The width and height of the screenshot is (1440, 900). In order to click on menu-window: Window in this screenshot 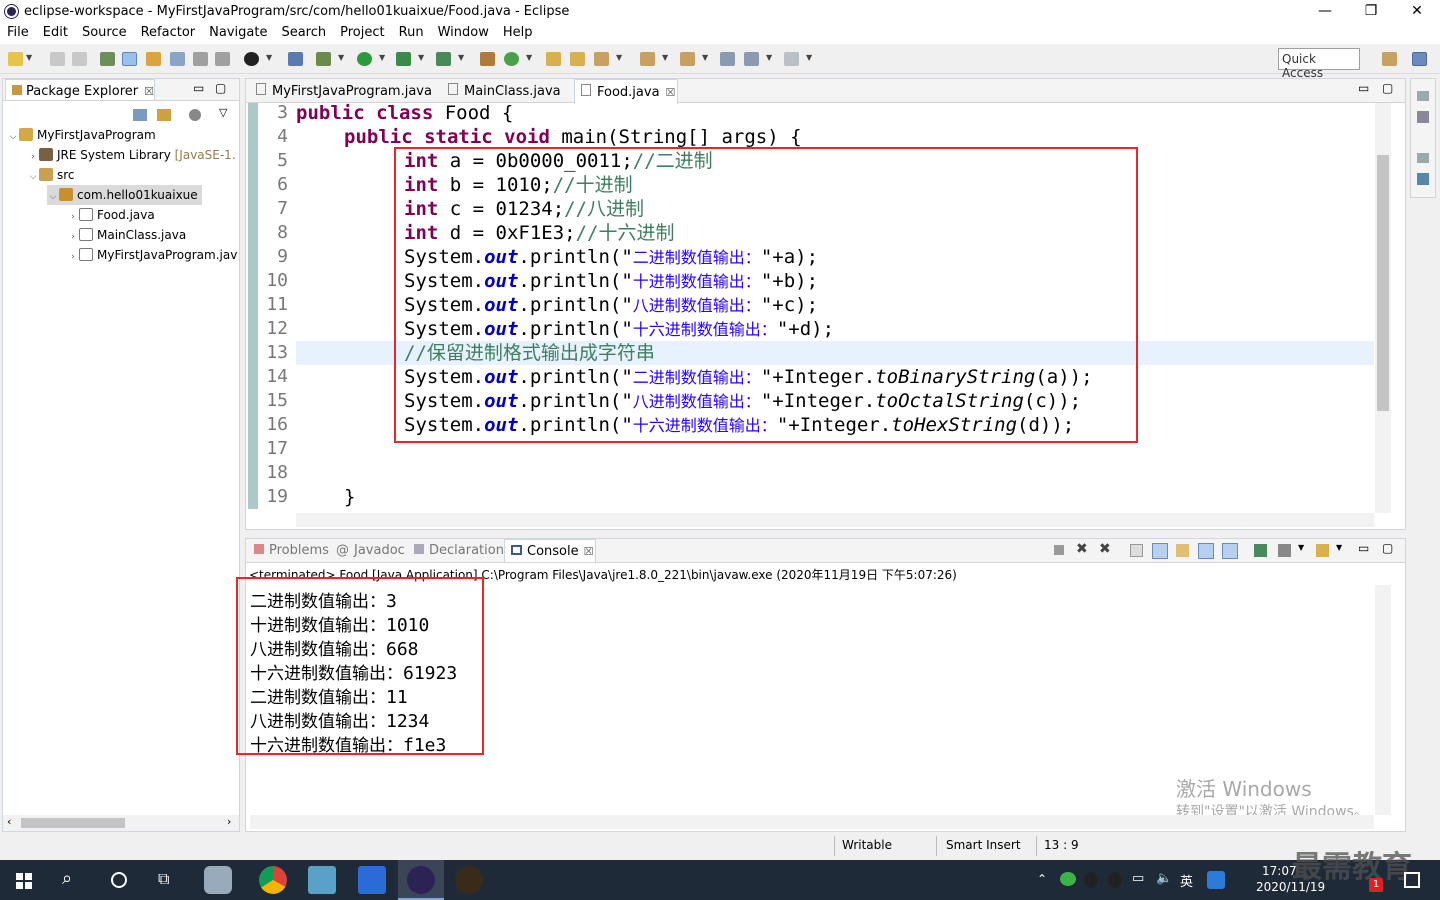, I will do `click(463, 32)`.